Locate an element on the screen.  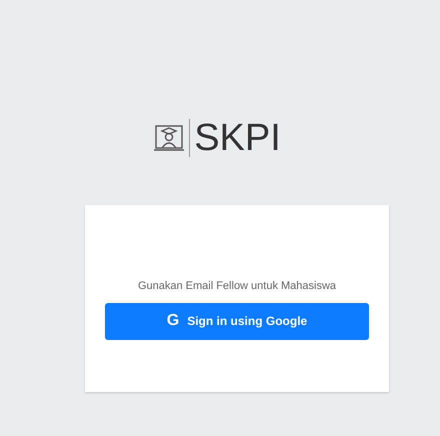
google-icon: G is located at coordinates (173, 321).